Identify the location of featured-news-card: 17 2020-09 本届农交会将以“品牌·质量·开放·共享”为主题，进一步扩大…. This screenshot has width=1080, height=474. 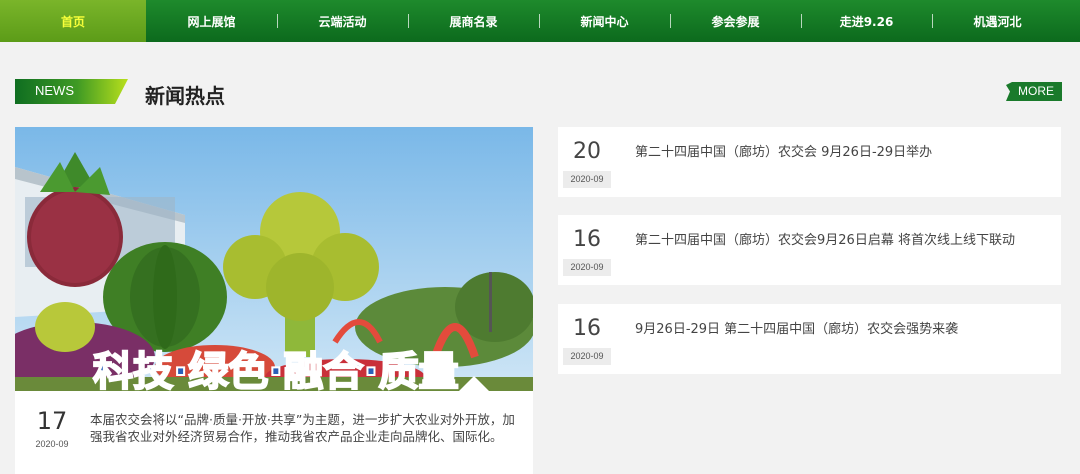
(274, 432).